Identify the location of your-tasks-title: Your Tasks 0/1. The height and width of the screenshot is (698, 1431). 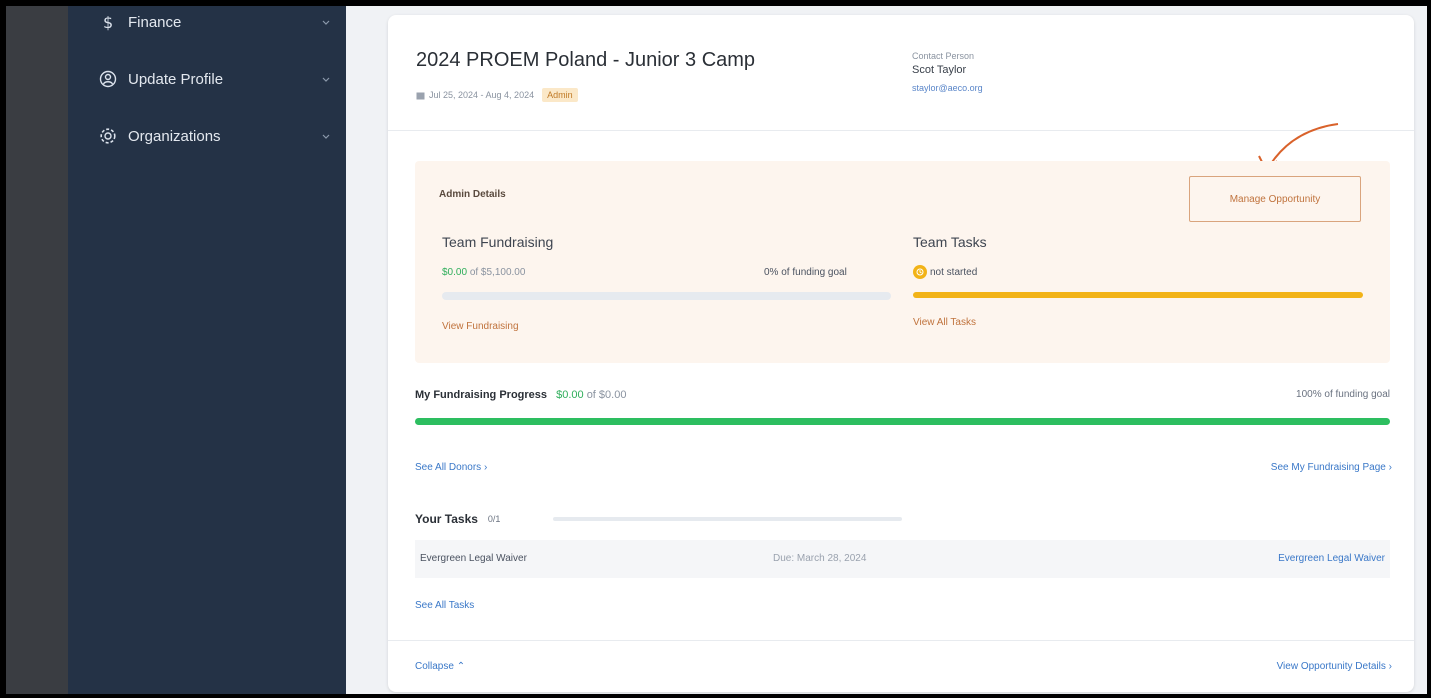
(457, 519).